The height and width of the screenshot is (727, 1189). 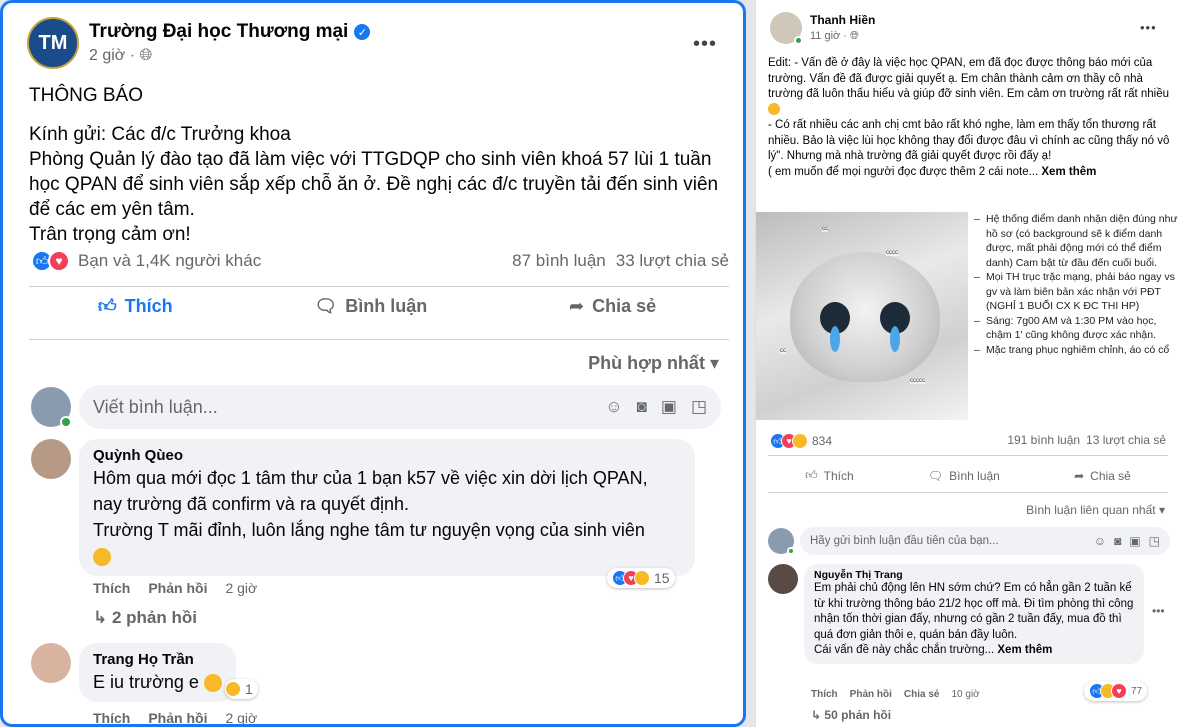 What do you see at coordinates (157, 672) in the screenshot?
I see `comment-bubble: Trang Họ Trần E iu trường e` at bounding box center [157, 672].